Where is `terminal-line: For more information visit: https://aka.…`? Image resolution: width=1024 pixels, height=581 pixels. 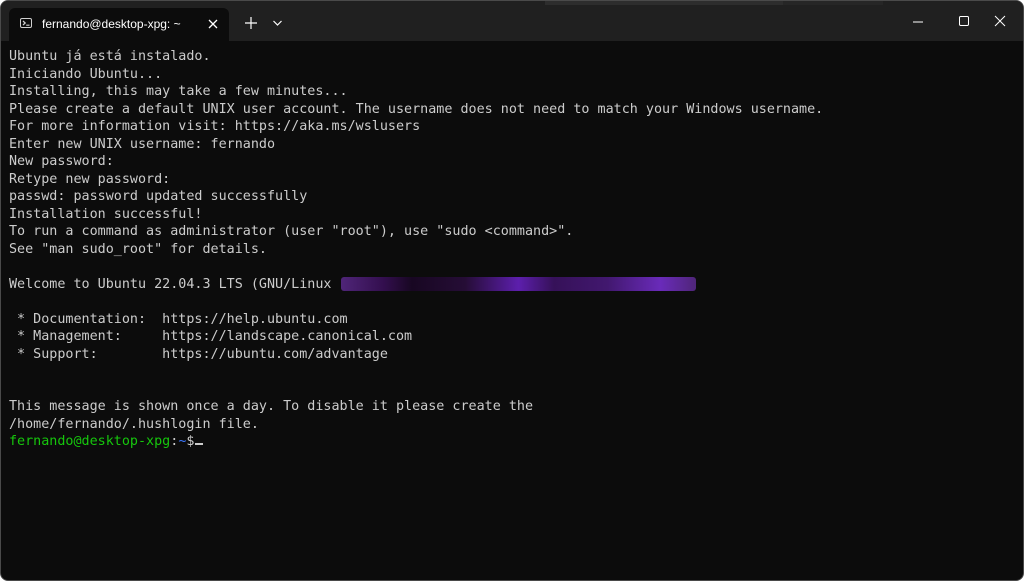
terminal-line: For more information visit: https://aka.… is located at coordinates (215, 126).